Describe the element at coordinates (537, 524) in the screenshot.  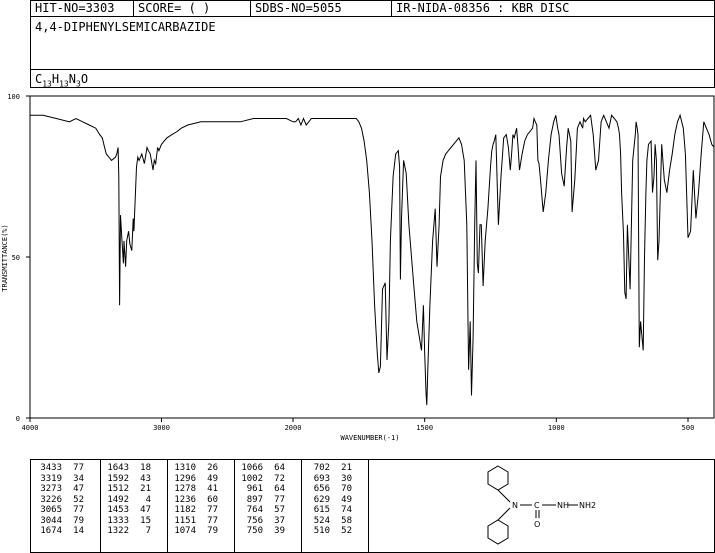
I see `atom-o: O` at that location.